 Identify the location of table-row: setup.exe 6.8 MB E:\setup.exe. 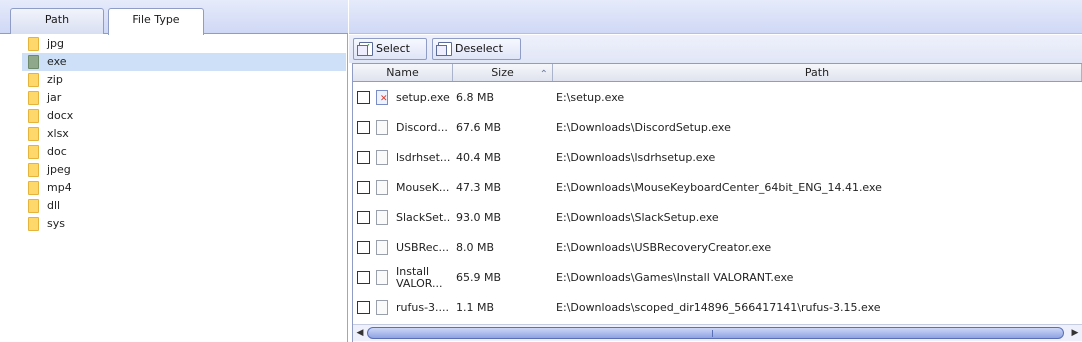
(717, 98).